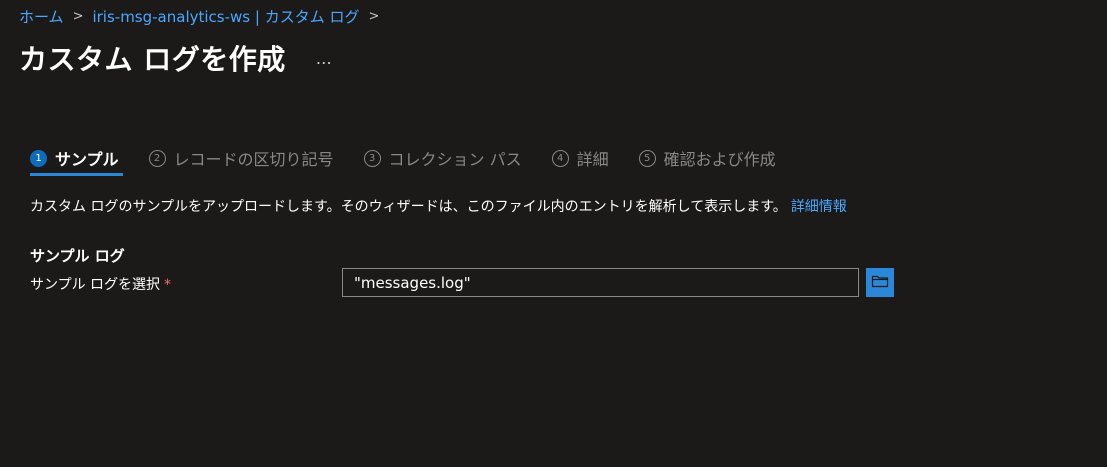 The height and width of the screenshot is (467, 1107). I want to click on tab-record-delimiter: 2 レコードの区切り記号, so click(241, 158).